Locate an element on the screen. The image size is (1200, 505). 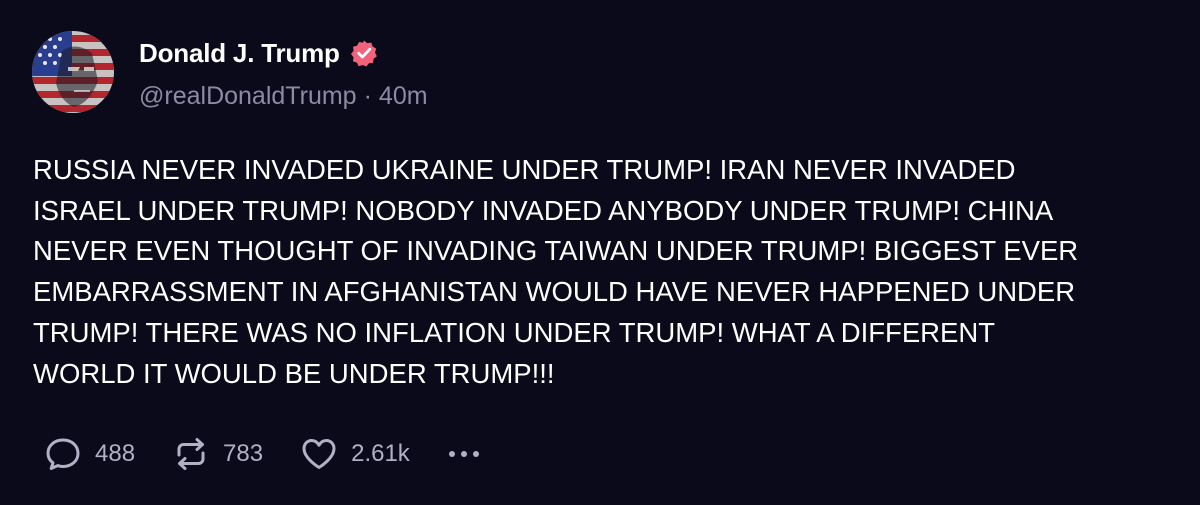
handle-row: @realDonaldTrump · 40m is located at coordinates (283, 96).